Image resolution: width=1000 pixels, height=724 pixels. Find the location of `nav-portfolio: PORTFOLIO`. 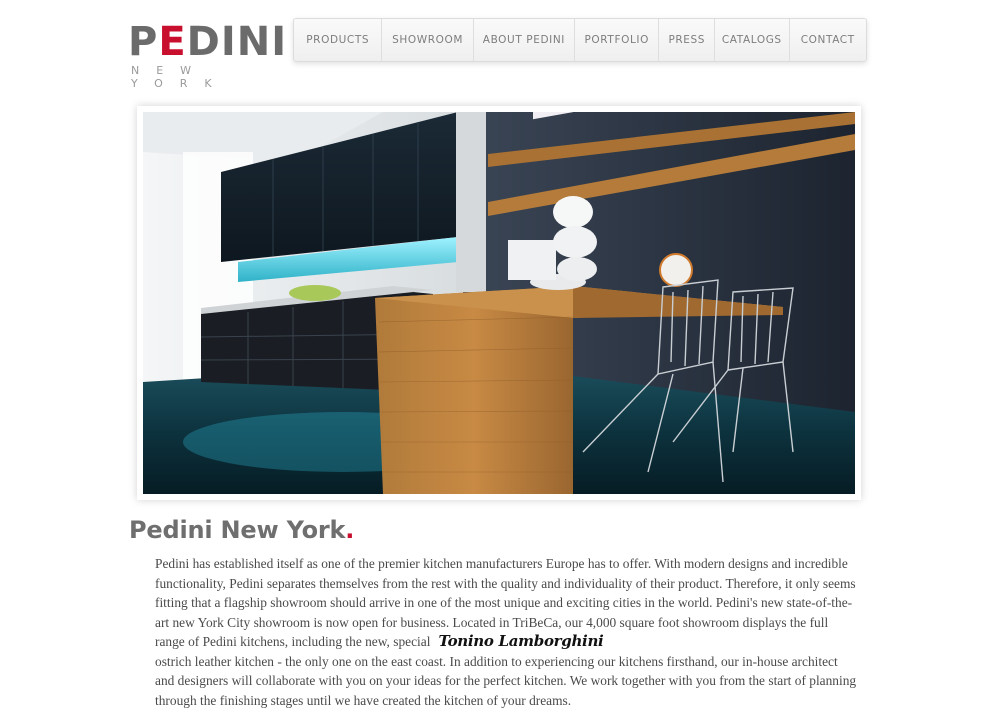

nav-portfolio: PORTFOLIO is located at coordinates (617, 40).